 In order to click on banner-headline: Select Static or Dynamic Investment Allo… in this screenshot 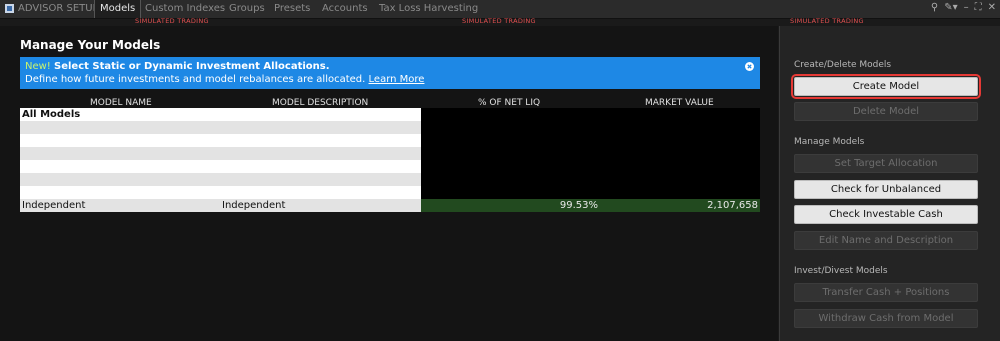, I will do `click(192, 66)`.